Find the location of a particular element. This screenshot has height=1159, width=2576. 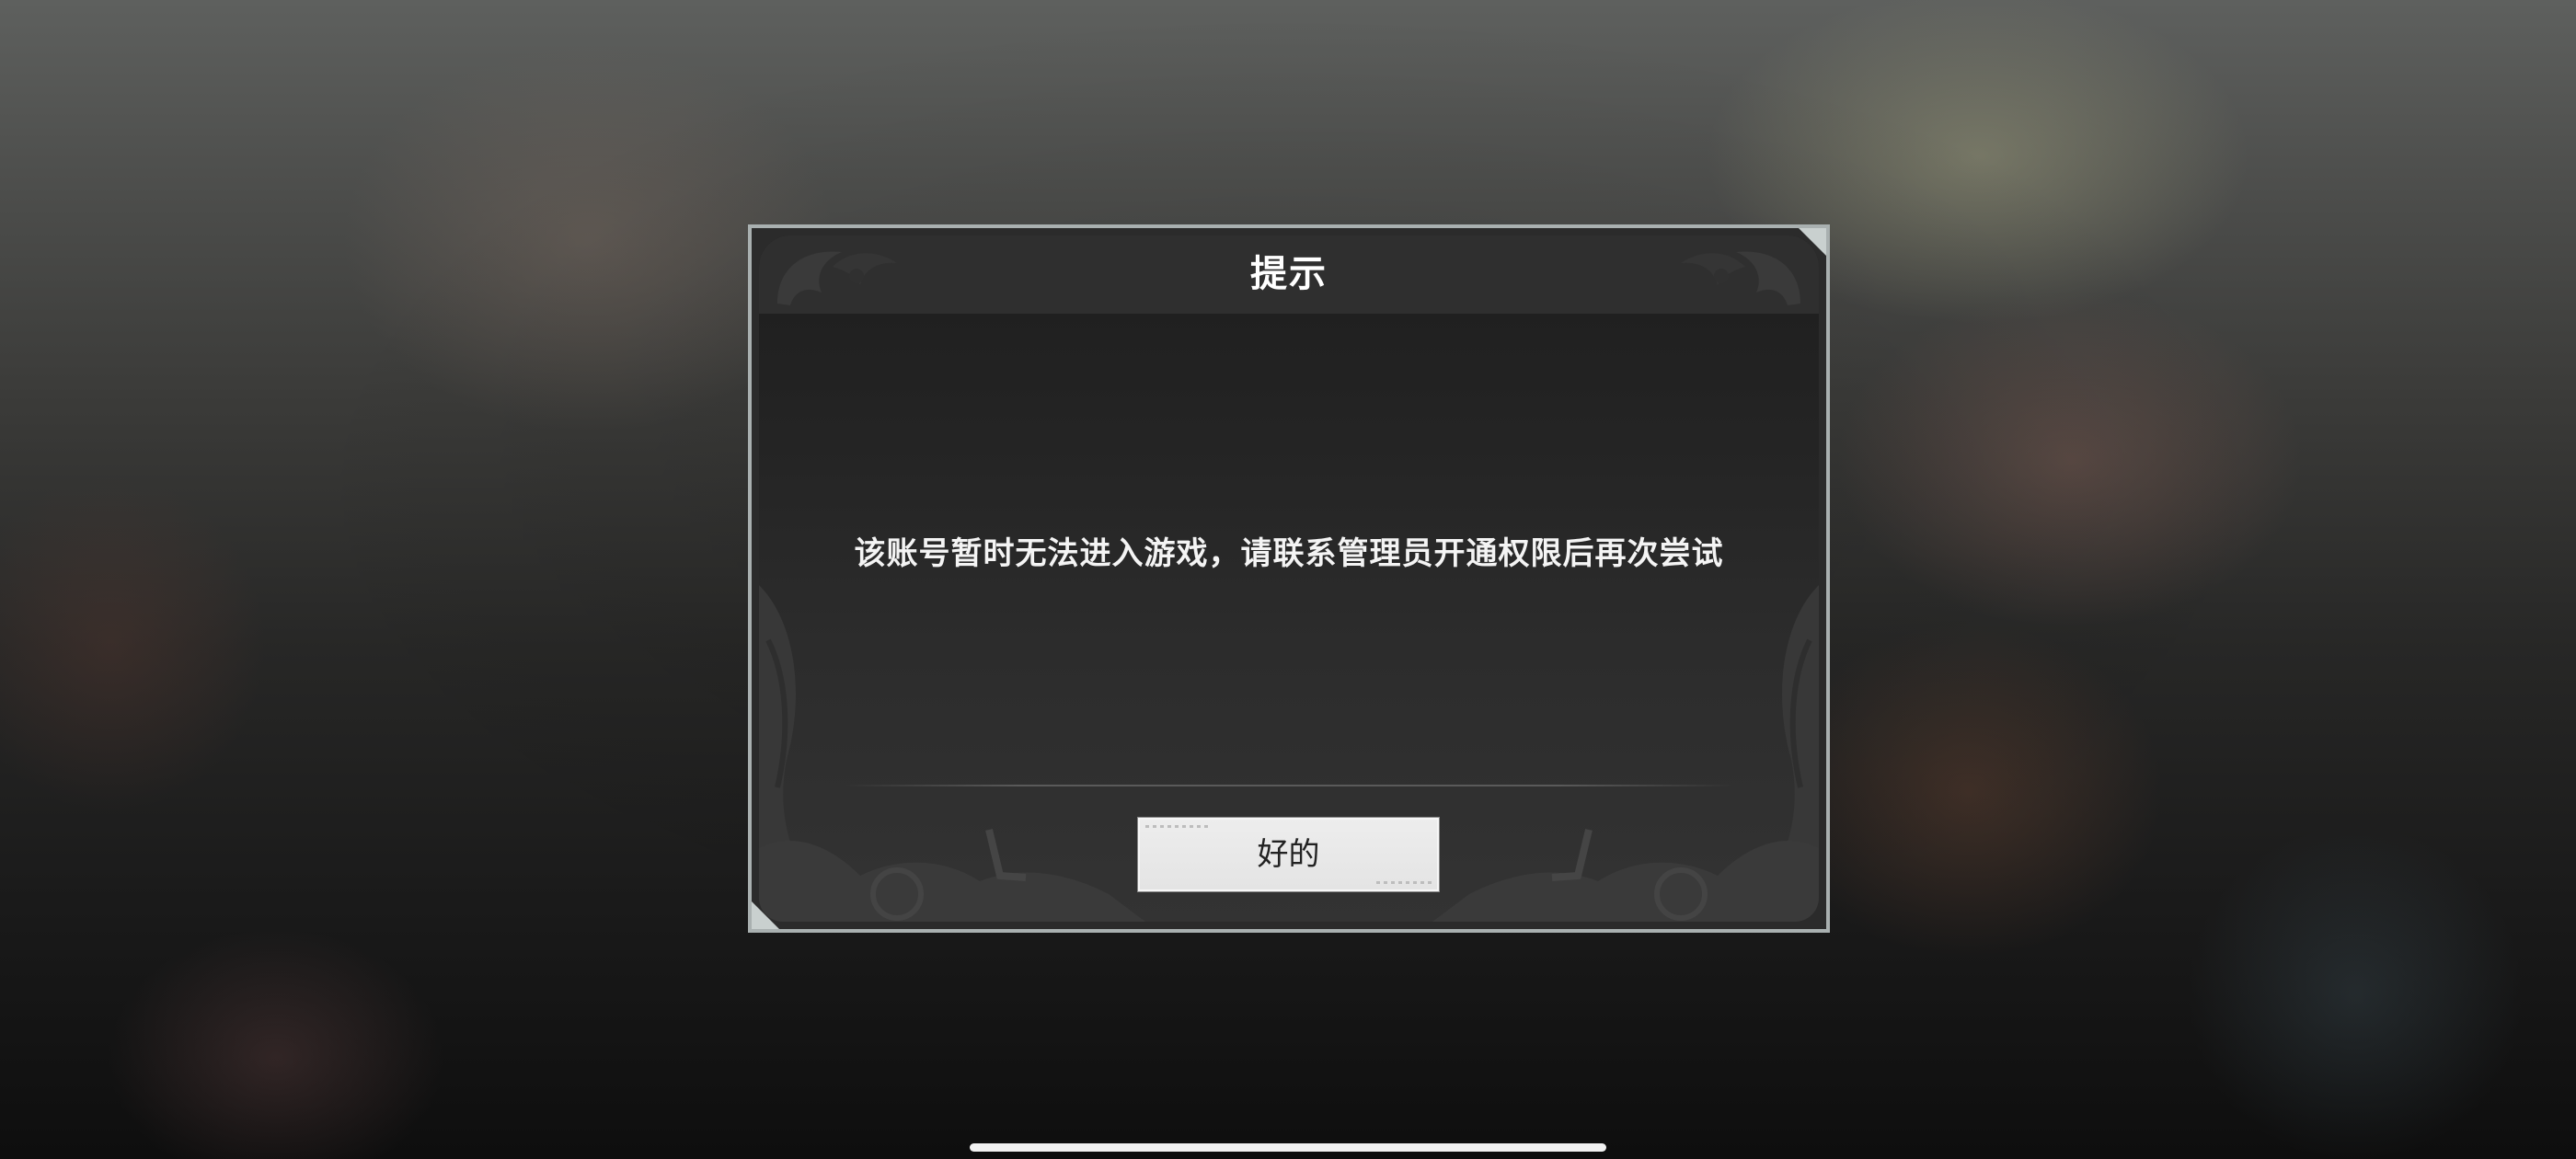

confirm-button: 好的 is located at coordinates (1288, 854).